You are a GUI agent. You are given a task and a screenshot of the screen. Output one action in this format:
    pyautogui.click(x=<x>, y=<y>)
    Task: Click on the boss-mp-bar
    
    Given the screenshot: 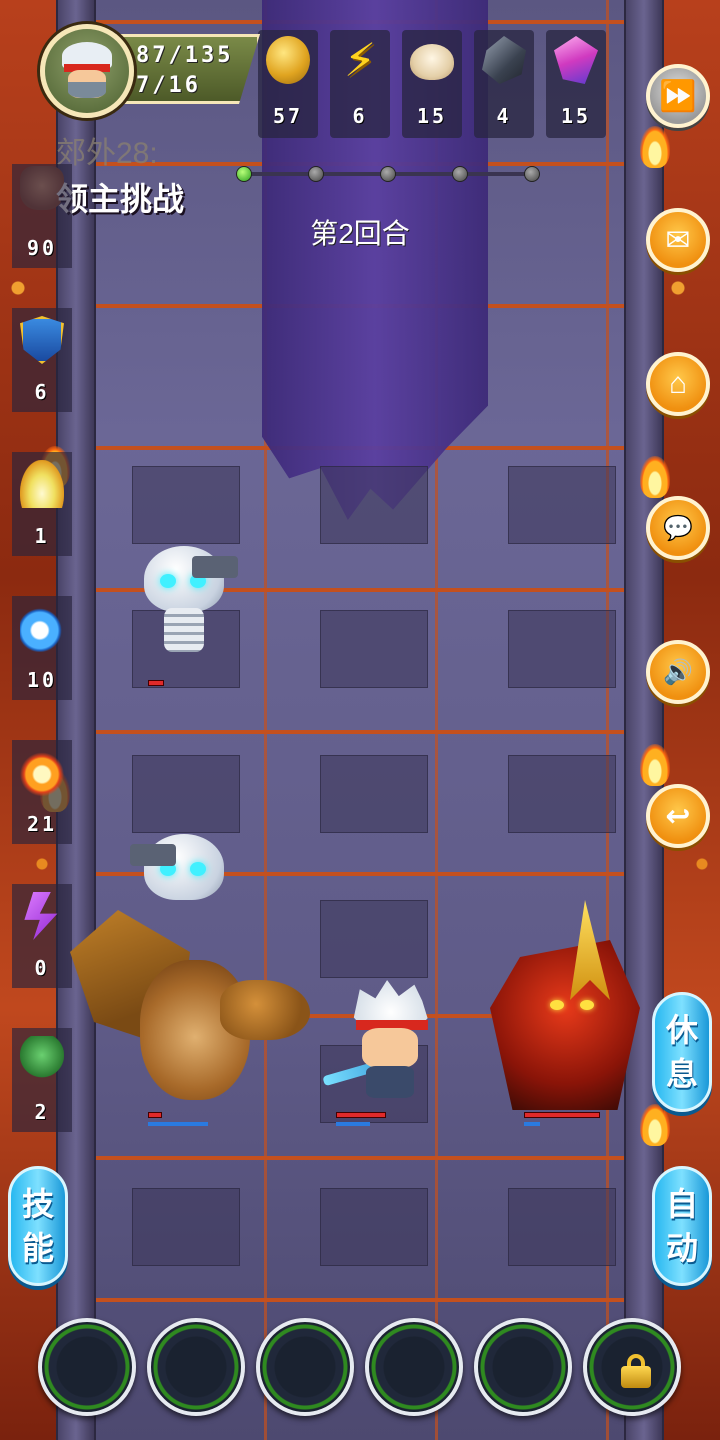 What is the action you would take?
    pyautogui.click(x=532, y=1124)
    